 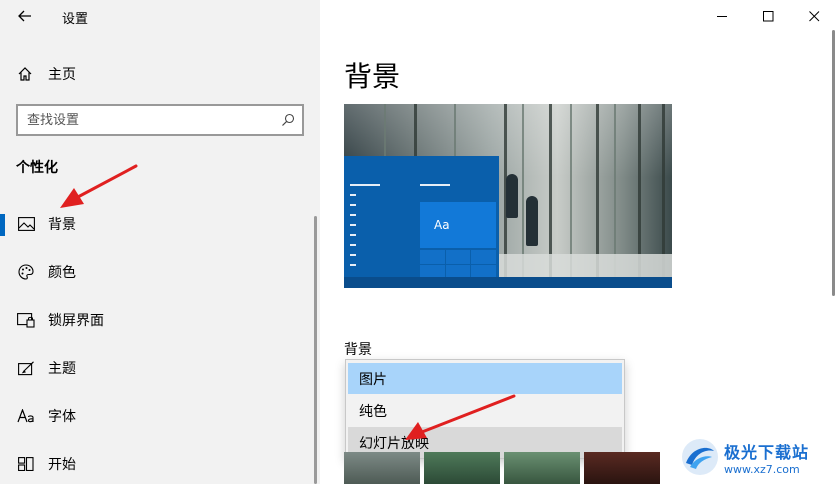 I want to click on titlebar: 设置, so click(x=160, y=16).